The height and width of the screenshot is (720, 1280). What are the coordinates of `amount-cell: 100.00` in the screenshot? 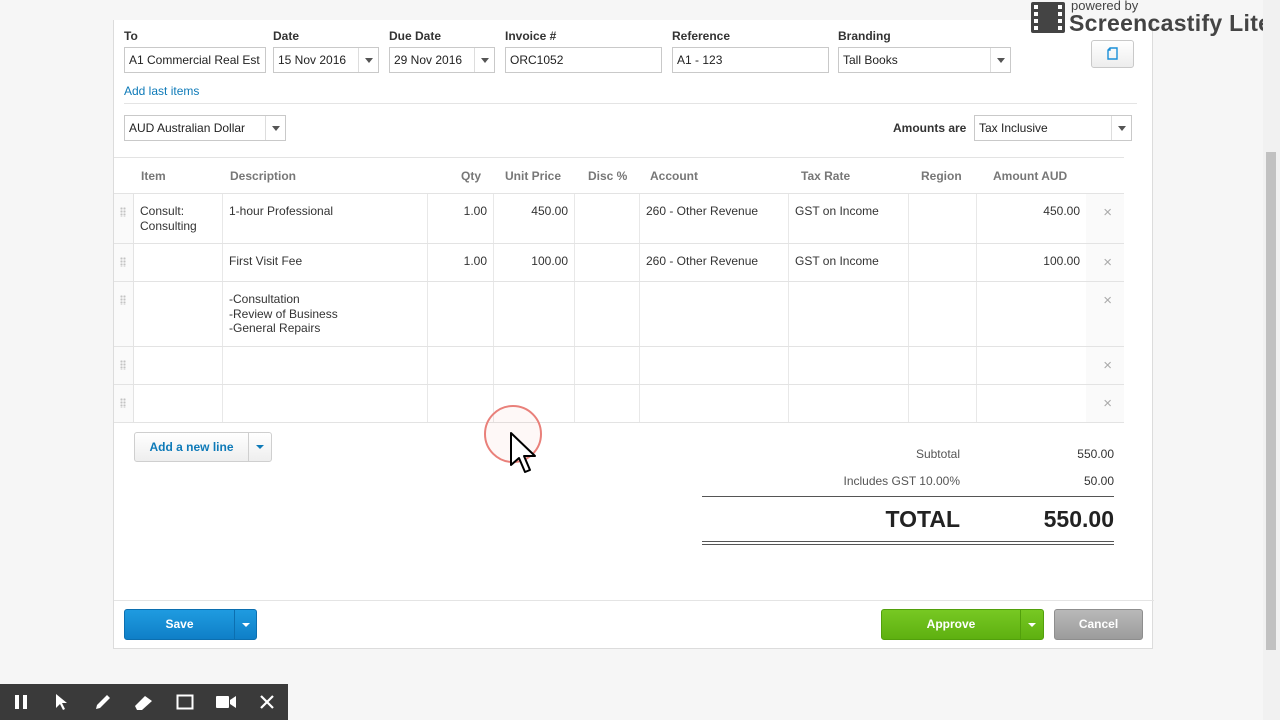 It's located at (1032, 262).